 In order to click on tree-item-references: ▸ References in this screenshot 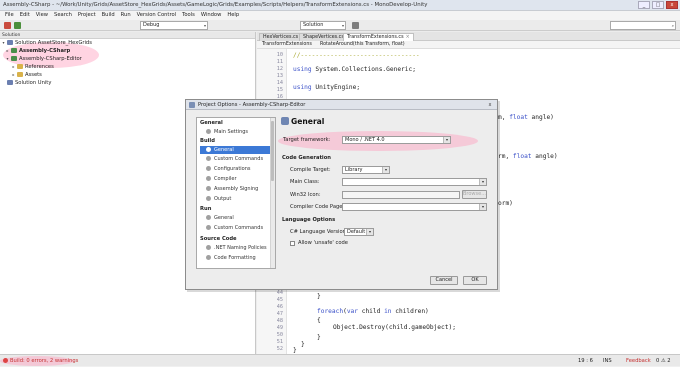, I will do `click(127, 67)`.